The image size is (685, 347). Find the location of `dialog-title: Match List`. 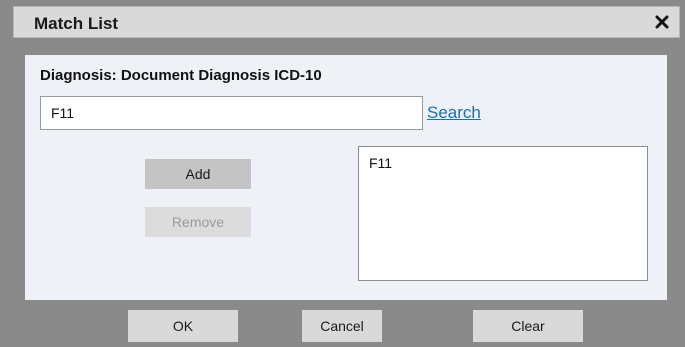

dialog-title: Match List is located at coordinates (76, 23).